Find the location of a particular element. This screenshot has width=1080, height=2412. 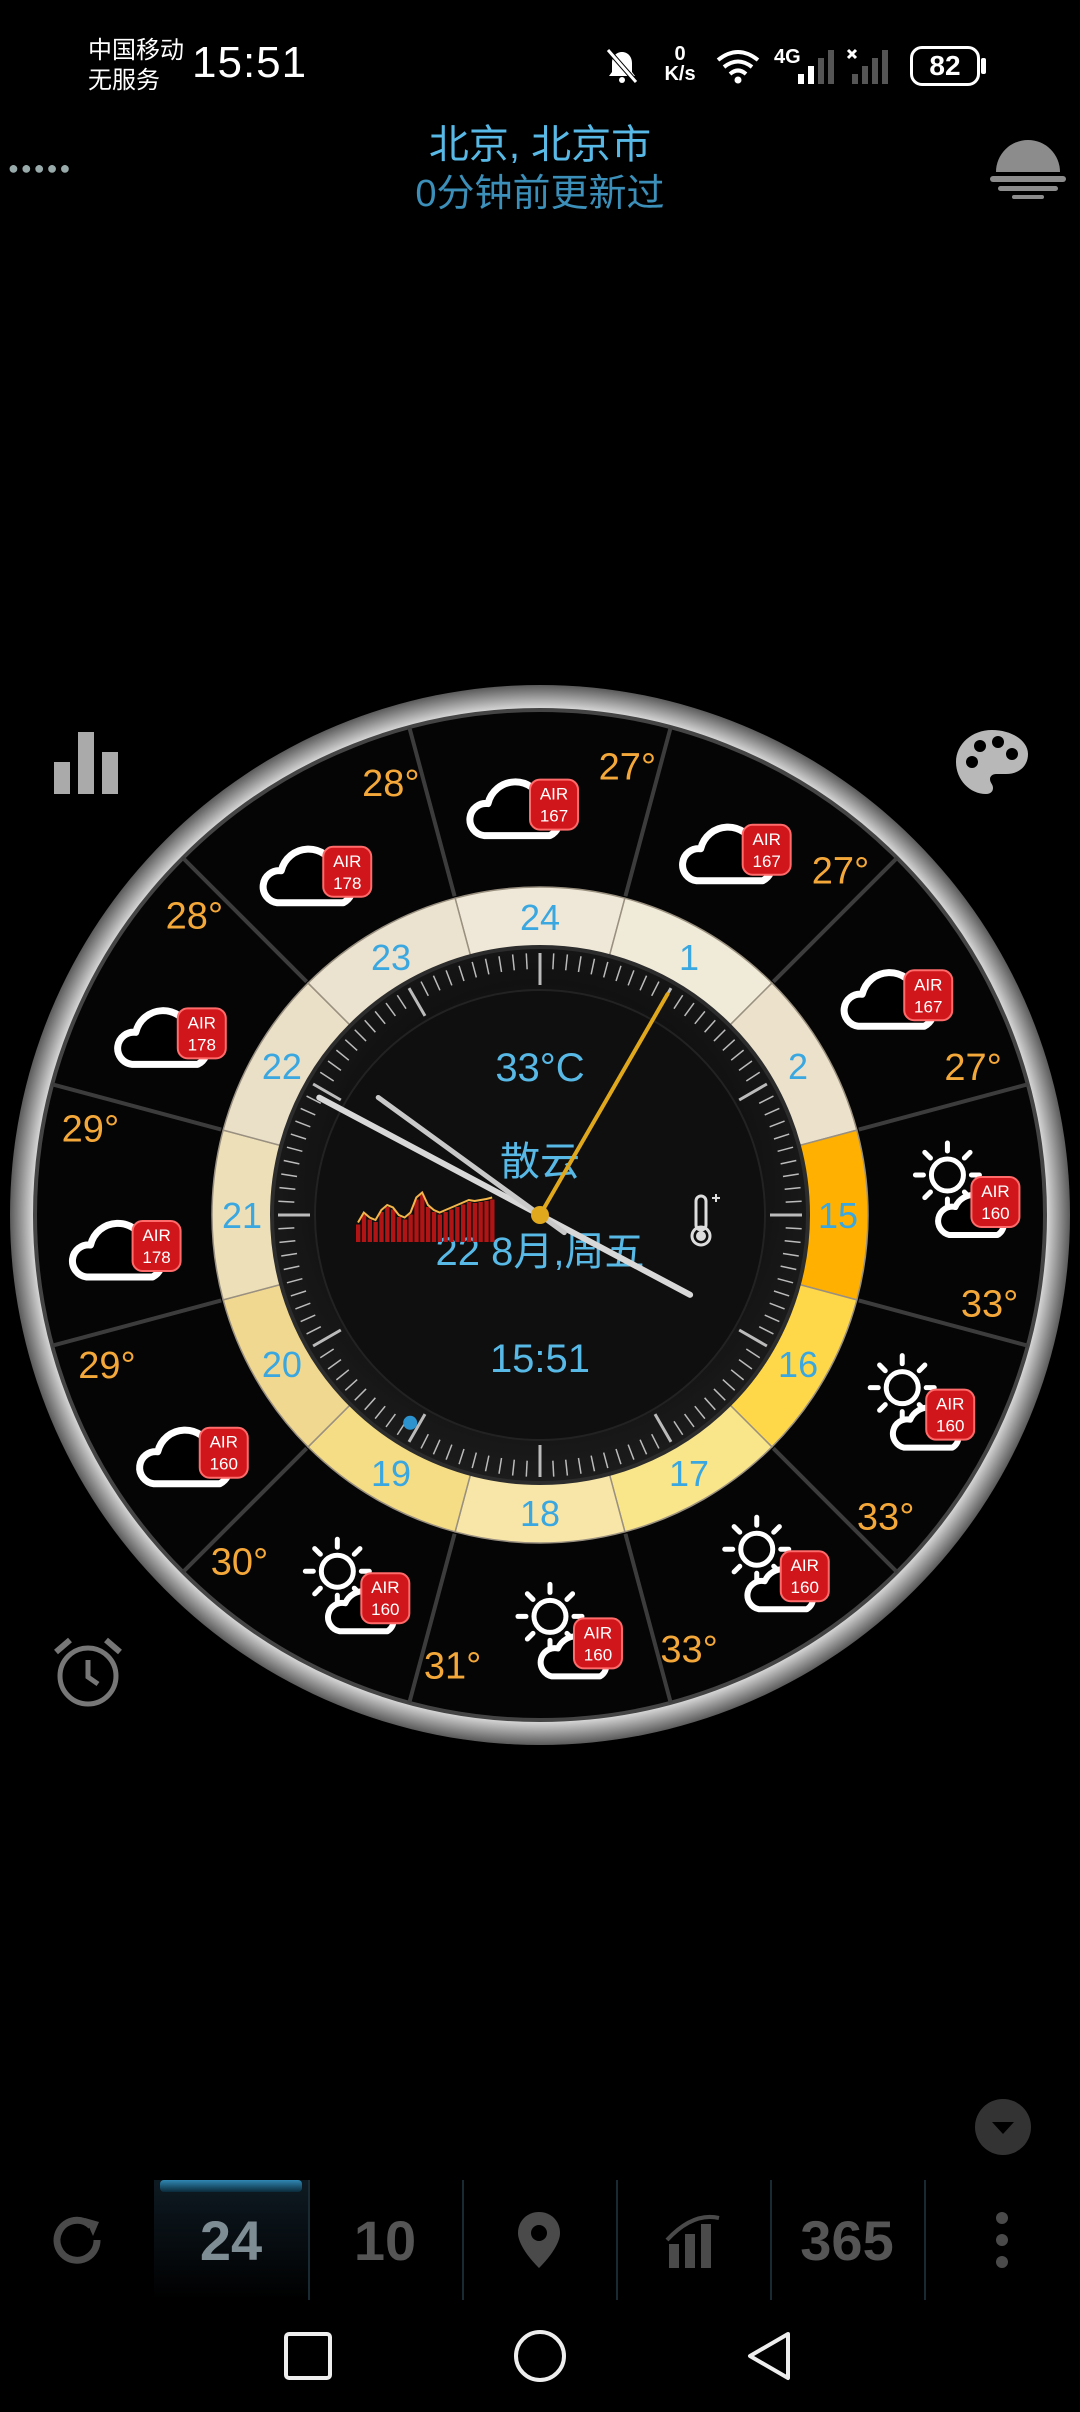

tab-365-label: 365 is located at coordinates (847, 2240).